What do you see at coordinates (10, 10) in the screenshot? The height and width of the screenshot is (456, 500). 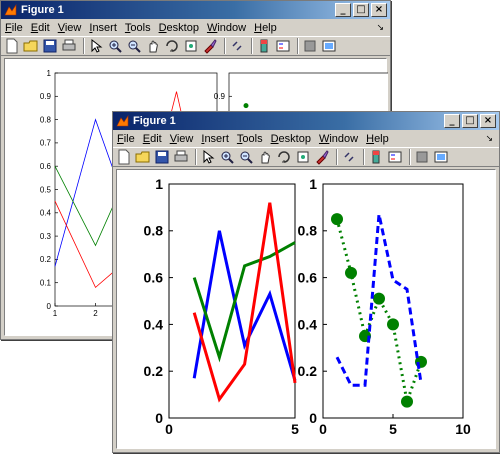 I see `matlab-logo-icon` at bounding box center [10, 10].